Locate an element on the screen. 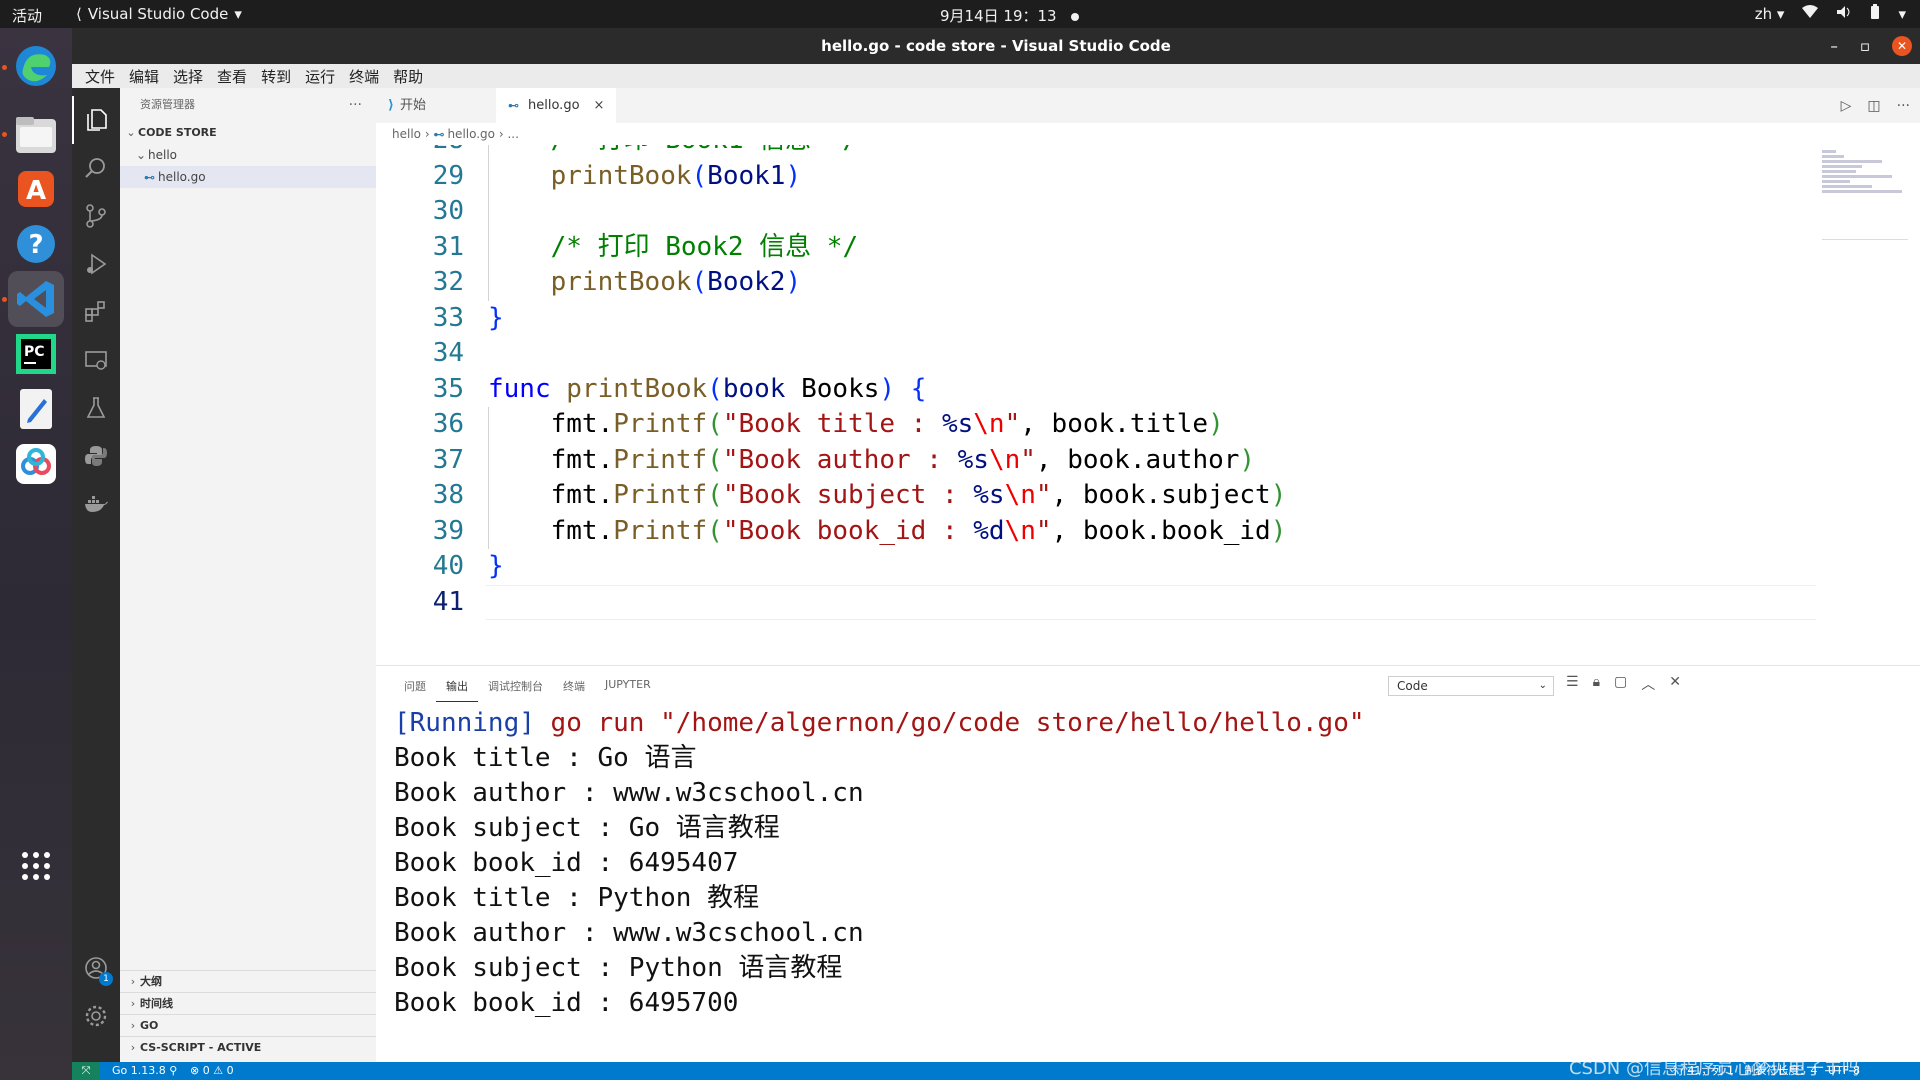 The image size is (1920, 1080). tab-welcome: ⟩ 开始 is located at coordinates (436, 105).